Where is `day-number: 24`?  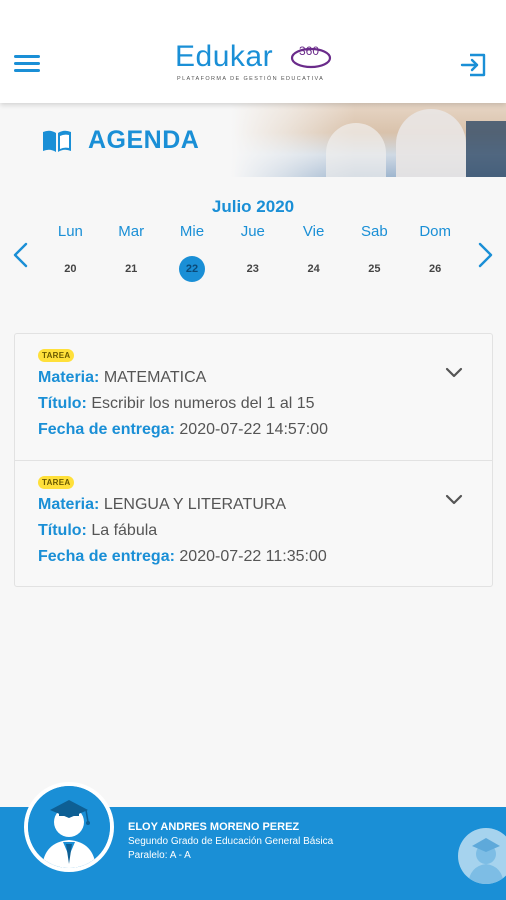 day-number: 24 is located at coordinates (314, 269).